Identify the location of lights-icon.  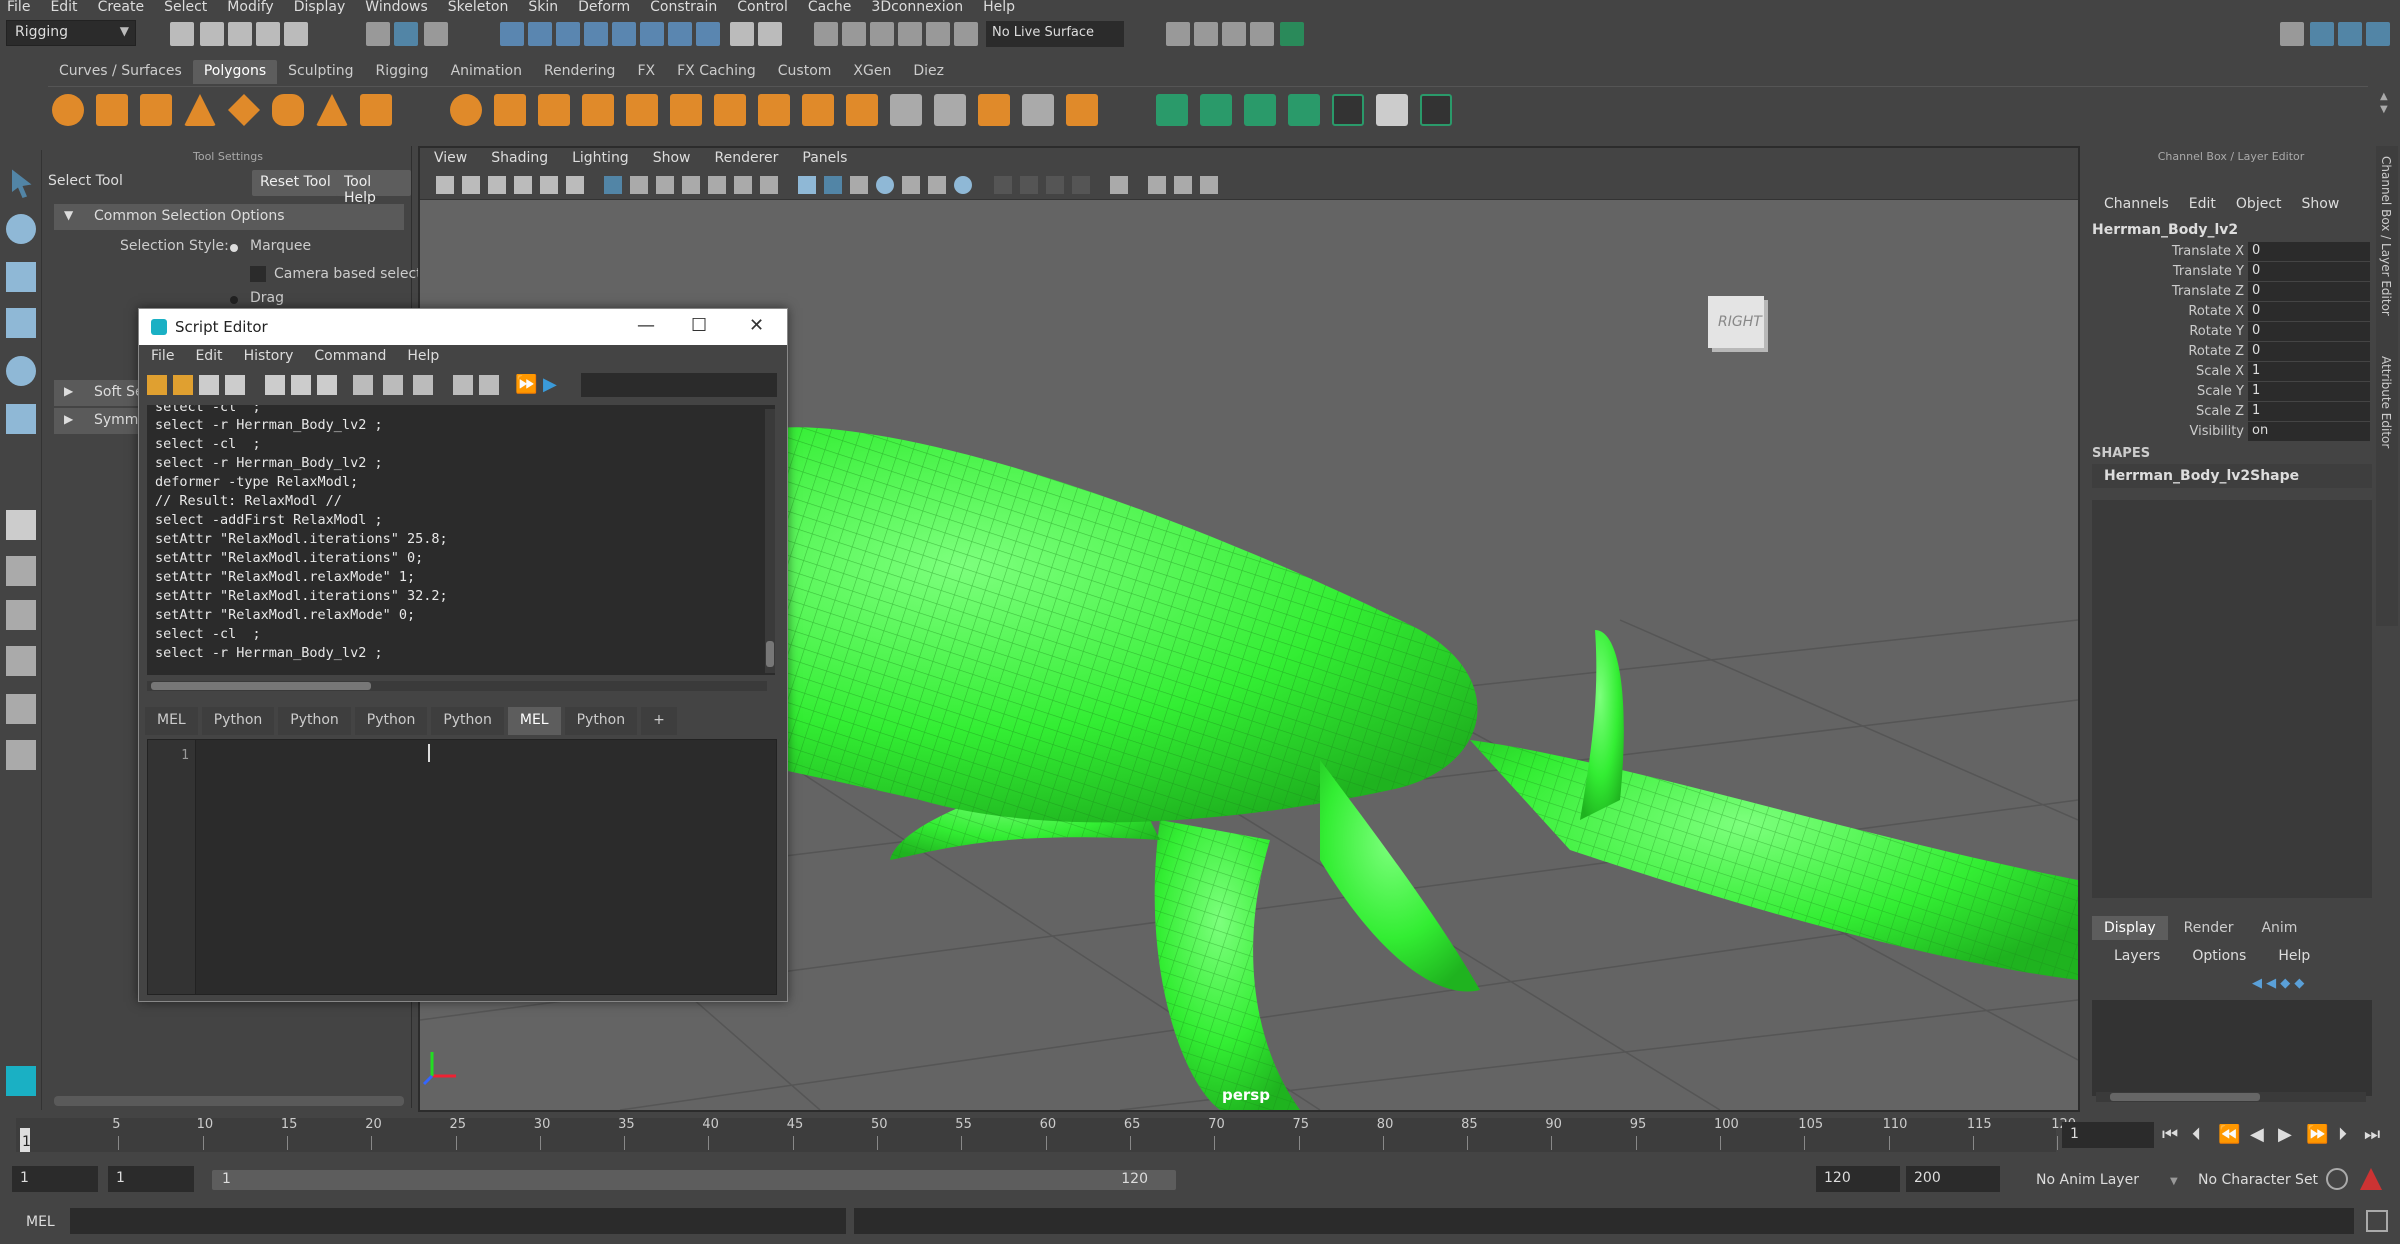
(911, 185).